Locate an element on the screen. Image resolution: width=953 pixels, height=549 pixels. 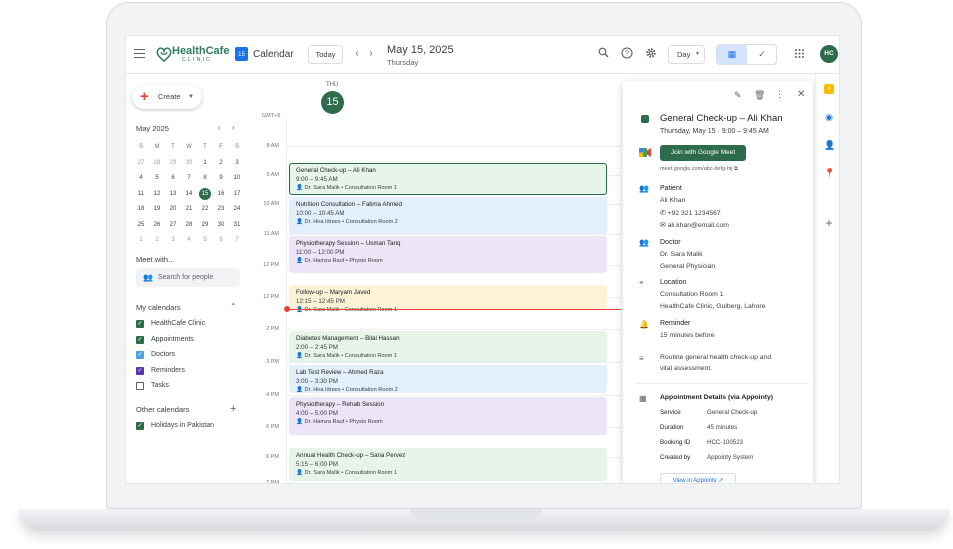
join-meet-button: Join with Google Meet is located at coordinates (703, 153).